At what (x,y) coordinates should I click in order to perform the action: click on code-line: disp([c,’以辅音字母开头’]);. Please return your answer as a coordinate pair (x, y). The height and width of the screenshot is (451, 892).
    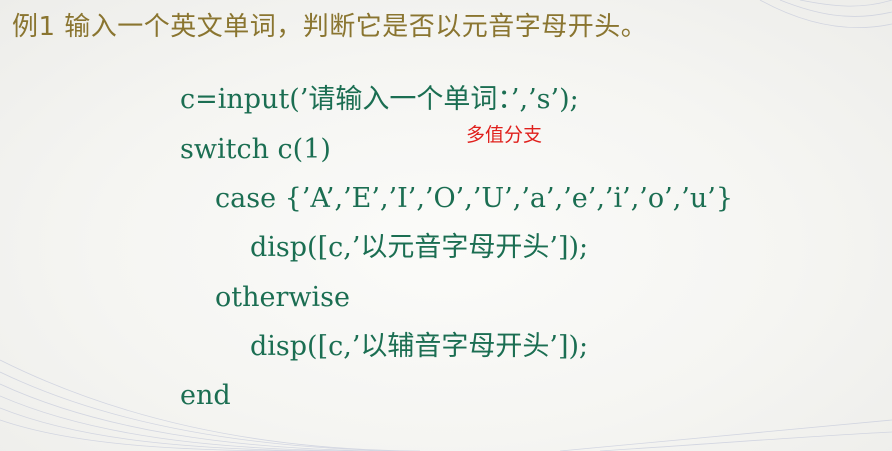
    Looking at the image, I should click on (419, 346).